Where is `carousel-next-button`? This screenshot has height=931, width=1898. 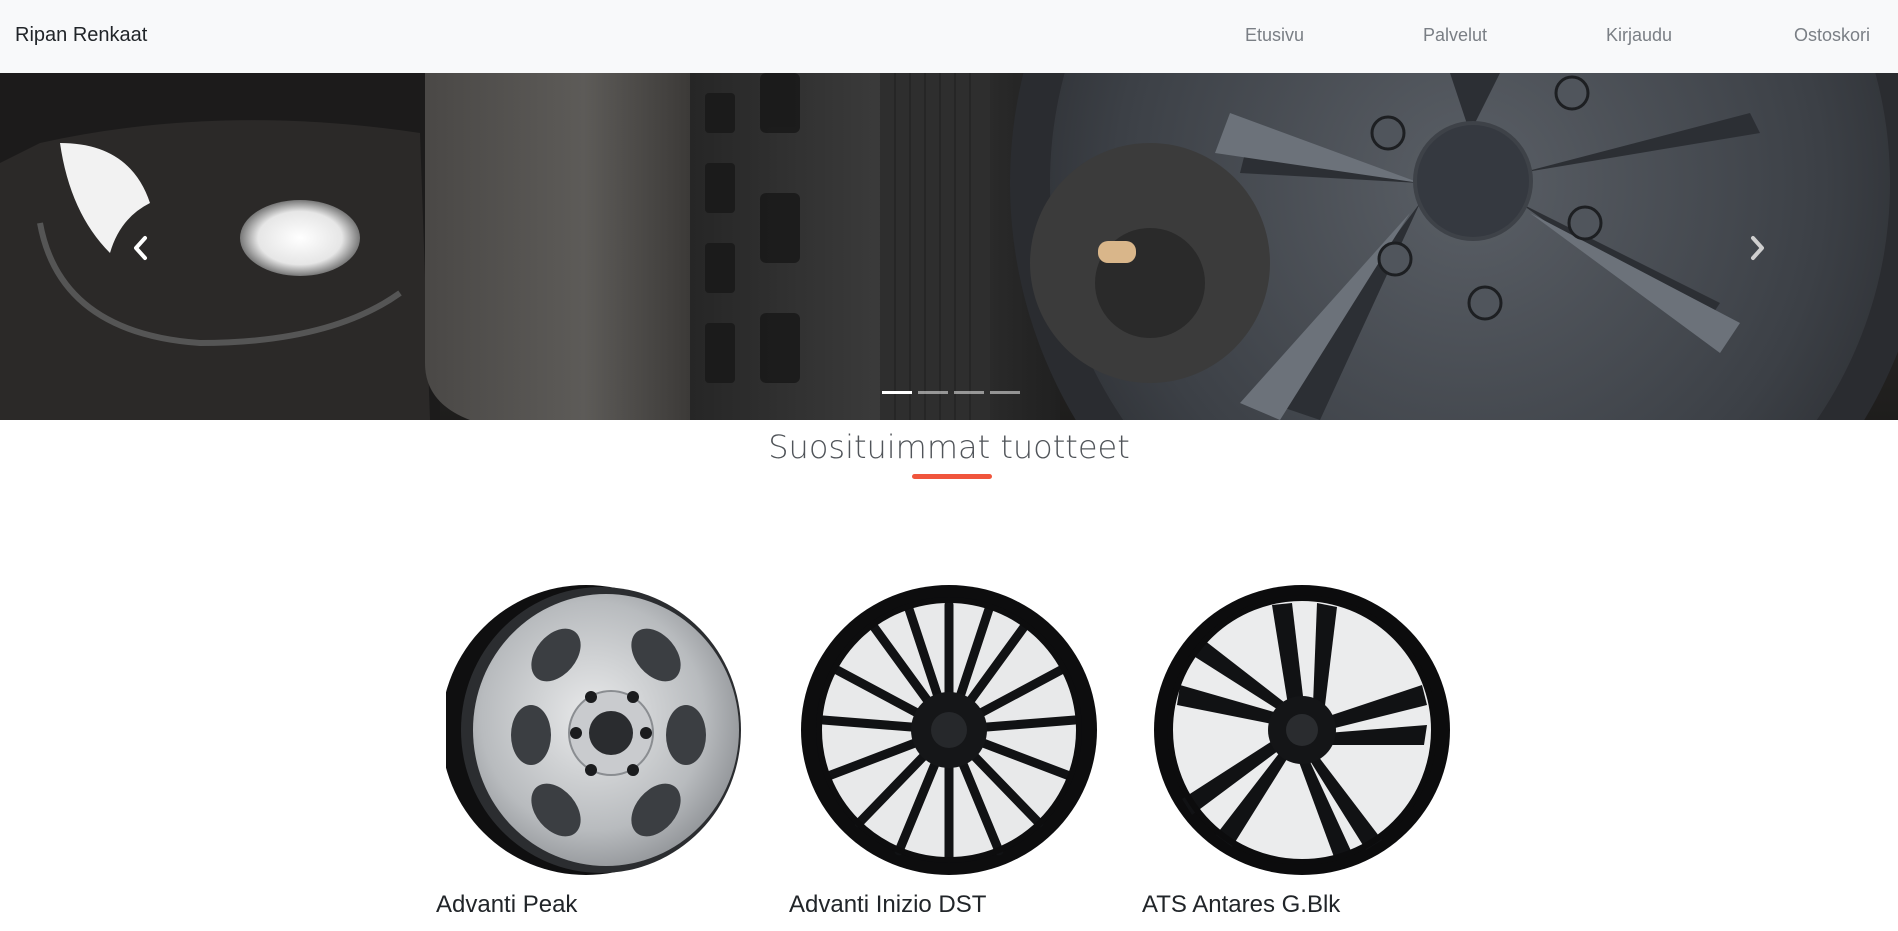
carousel-next-button is located at coordinates (1758, 248).